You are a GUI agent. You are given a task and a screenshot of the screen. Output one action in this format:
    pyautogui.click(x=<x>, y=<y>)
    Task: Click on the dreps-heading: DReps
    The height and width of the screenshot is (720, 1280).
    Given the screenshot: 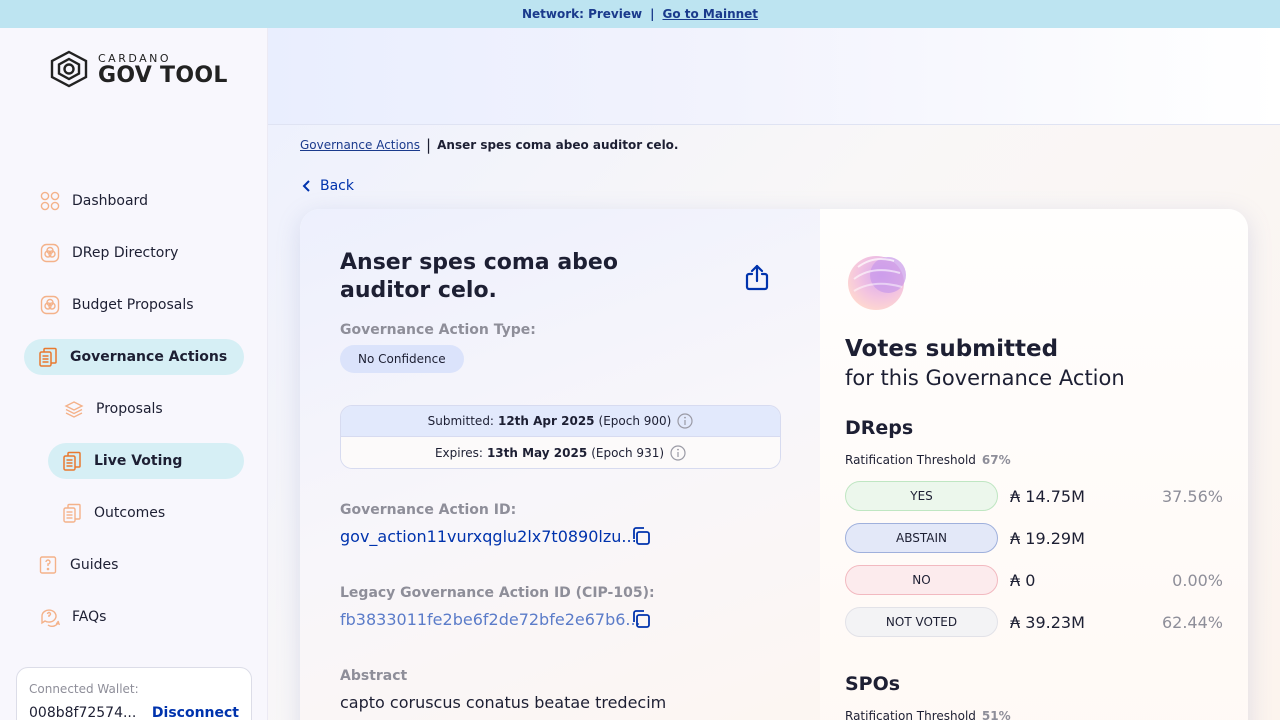 What is the action you would take?
    pyautogui.click(x=879, y=428)
    